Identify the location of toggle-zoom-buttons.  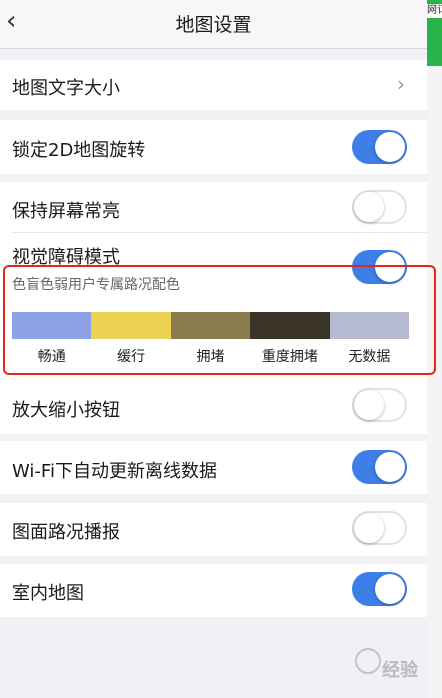
(379, 405).